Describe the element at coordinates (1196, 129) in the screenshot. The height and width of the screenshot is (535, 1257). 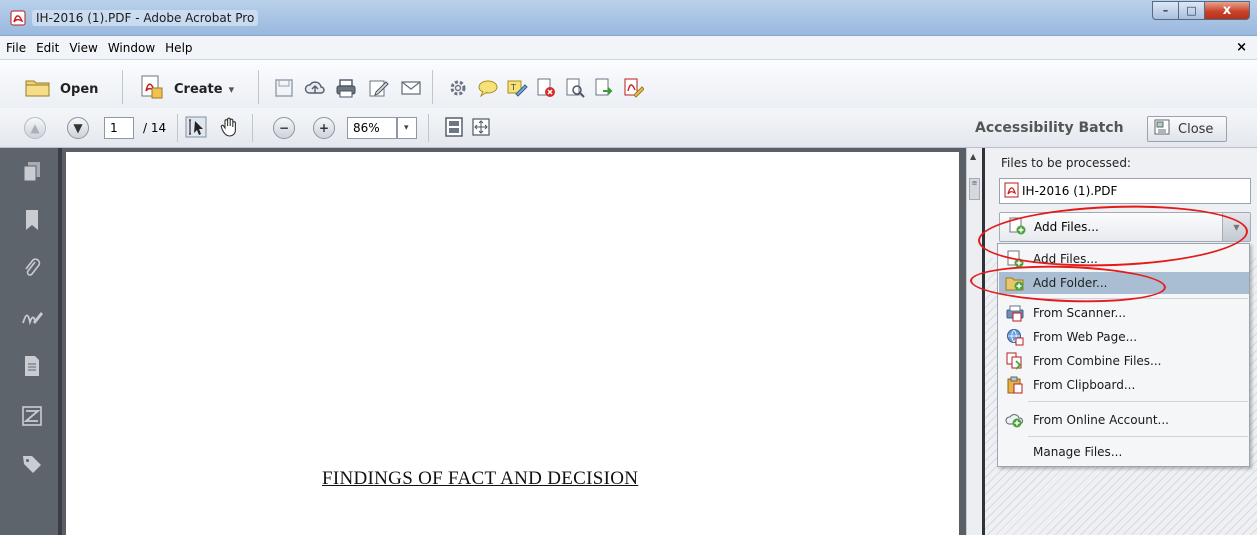
I see `close-panel-label: Close` at that location.